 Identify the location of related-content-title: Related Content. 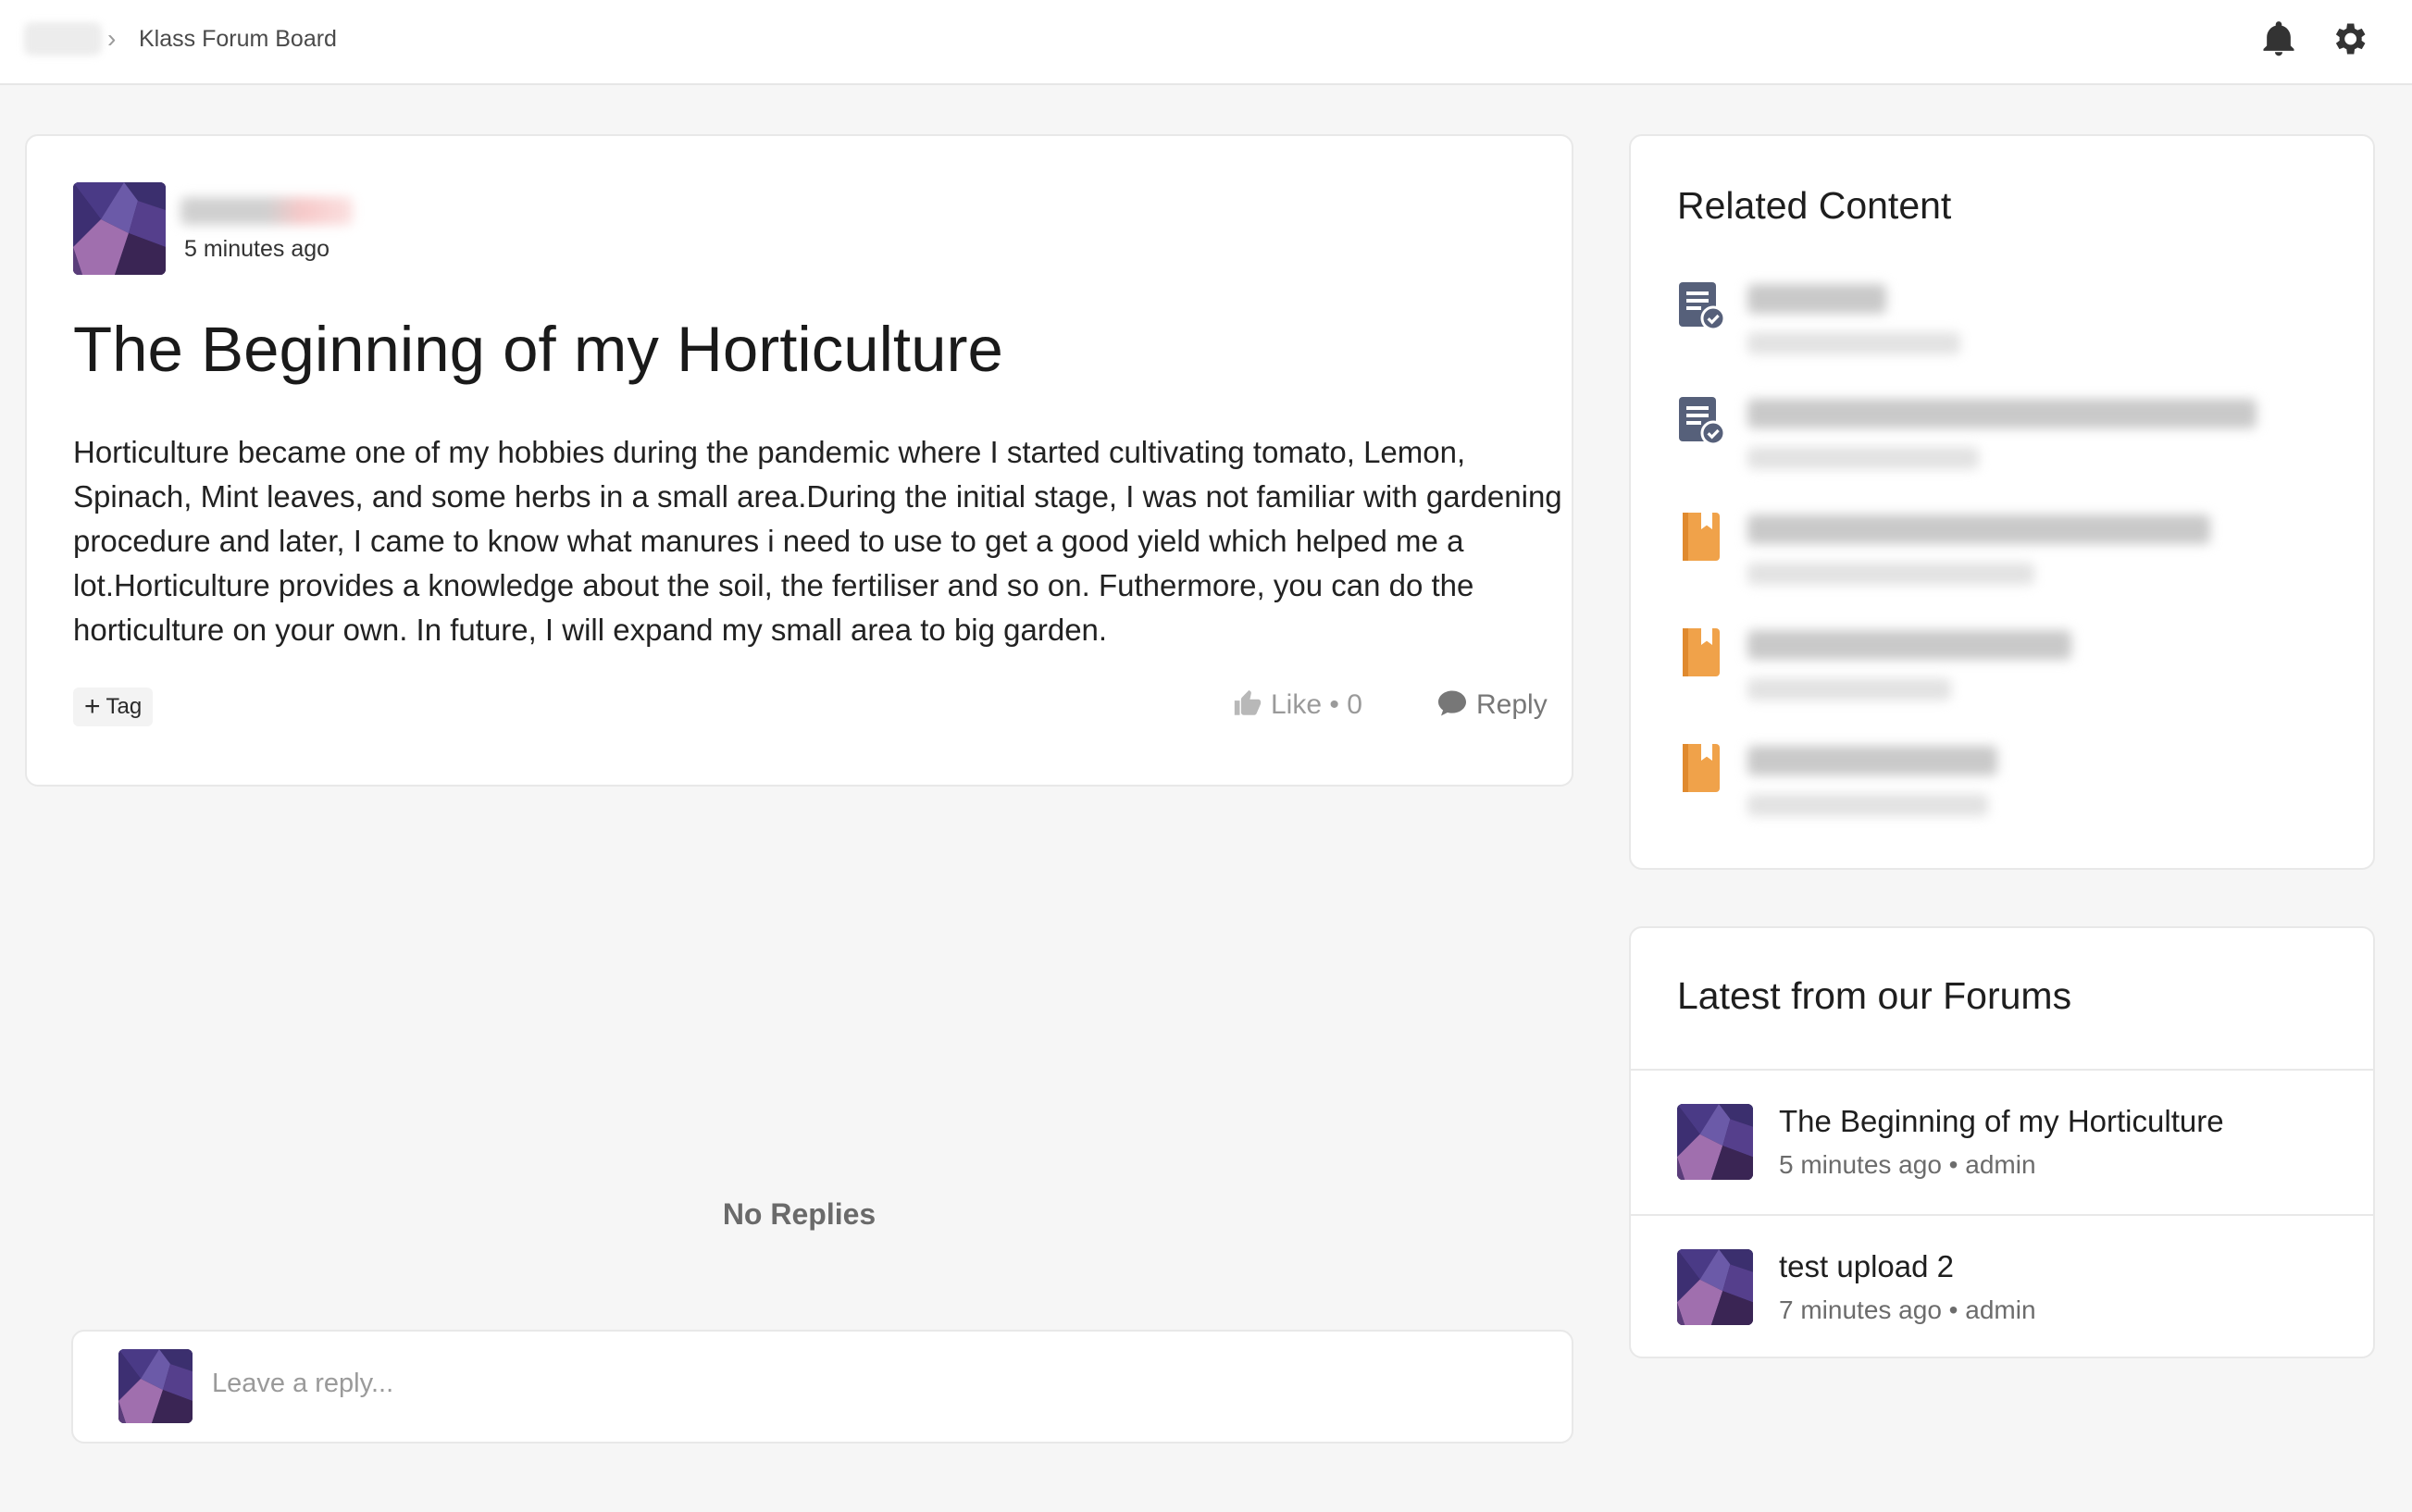
(1815, 205).